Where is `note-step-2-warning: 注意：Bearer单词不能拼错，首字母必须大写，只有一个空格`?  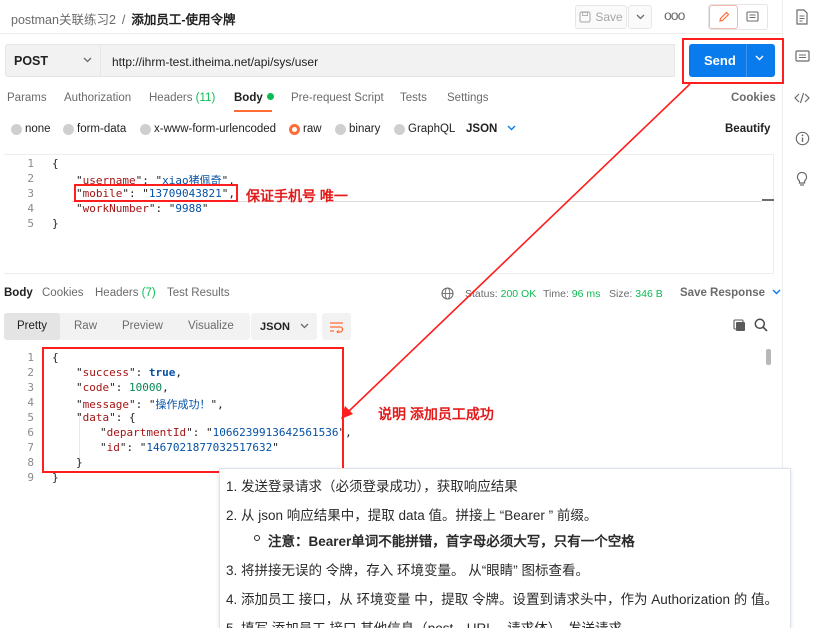
note-step-2-warning: 注意：Bearer单词不能拼错，首字母必须大写，只有一个空格 is located at coordinates (451, 541).